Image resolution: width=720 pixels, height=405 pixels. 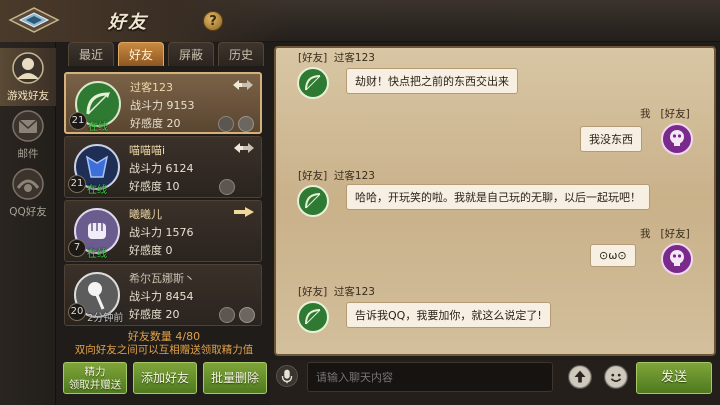 What do you see at coordinates (34, 20) in the screenshot?
I see `back-icon` at bounding box center [34, 20].